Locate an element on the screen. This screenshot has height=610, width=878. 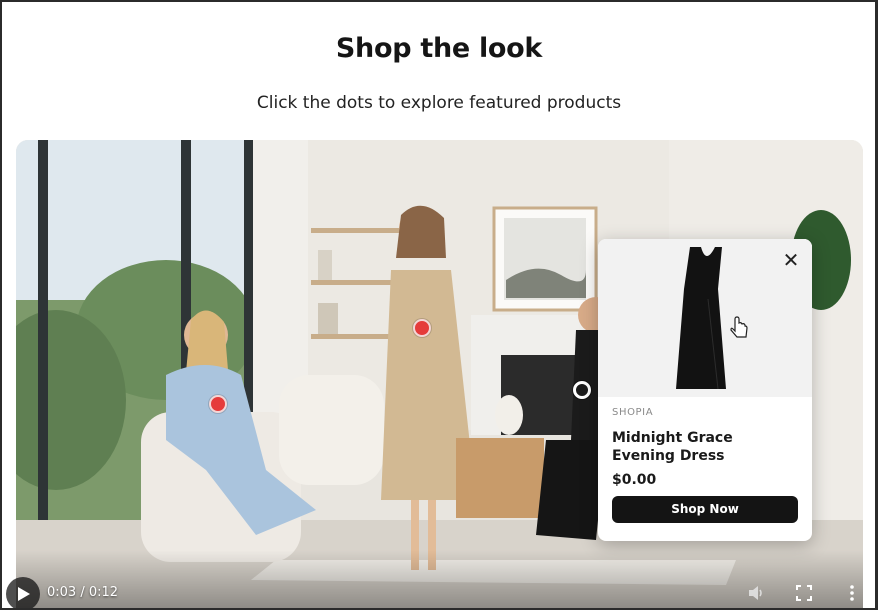
playback-time: 0:03 / 0:12 is located at coordinates (83, 592).